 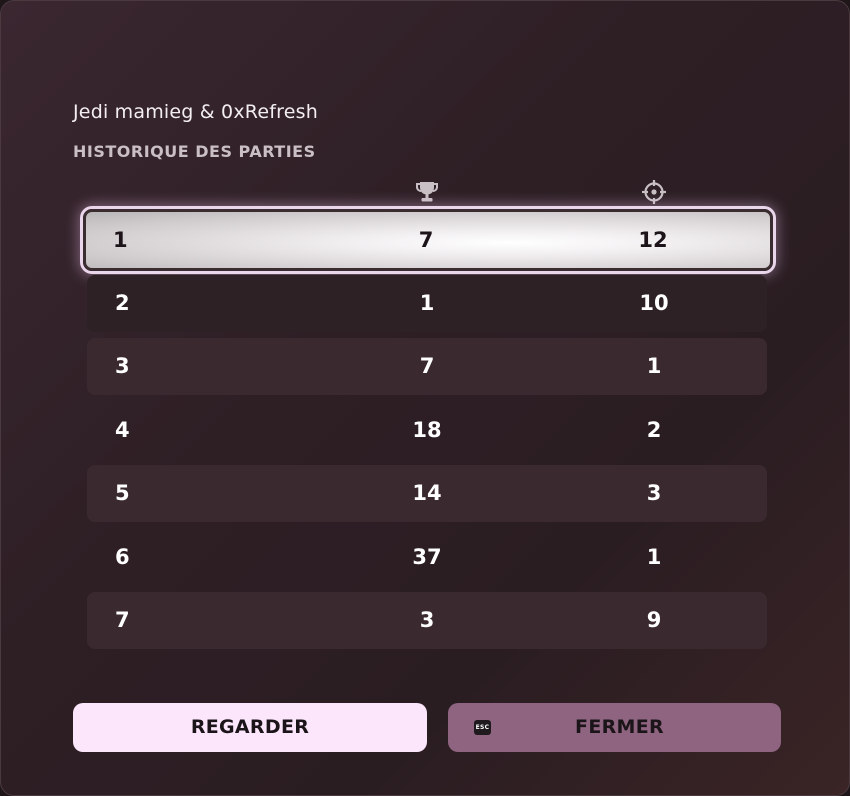 What do you see at coordinates (122, 493) in the screenshot?
I see `game-number: 5` at bounding box center [122, 493].